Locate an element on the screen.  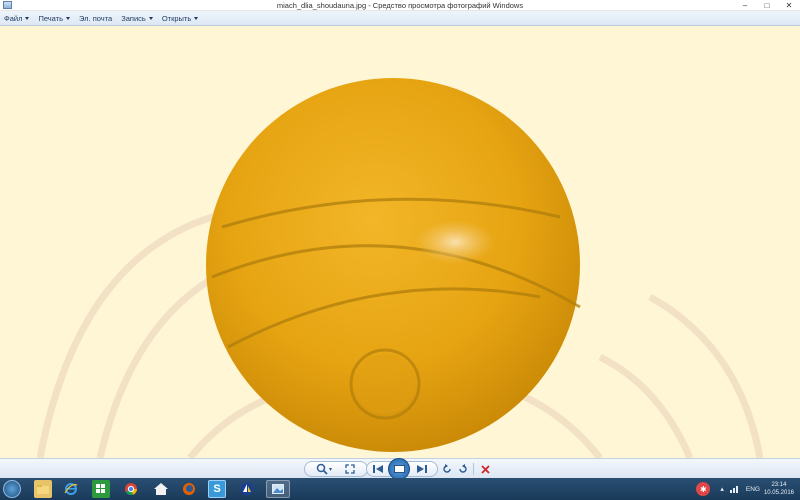
previous-icon is located at coordinates (378, 469).